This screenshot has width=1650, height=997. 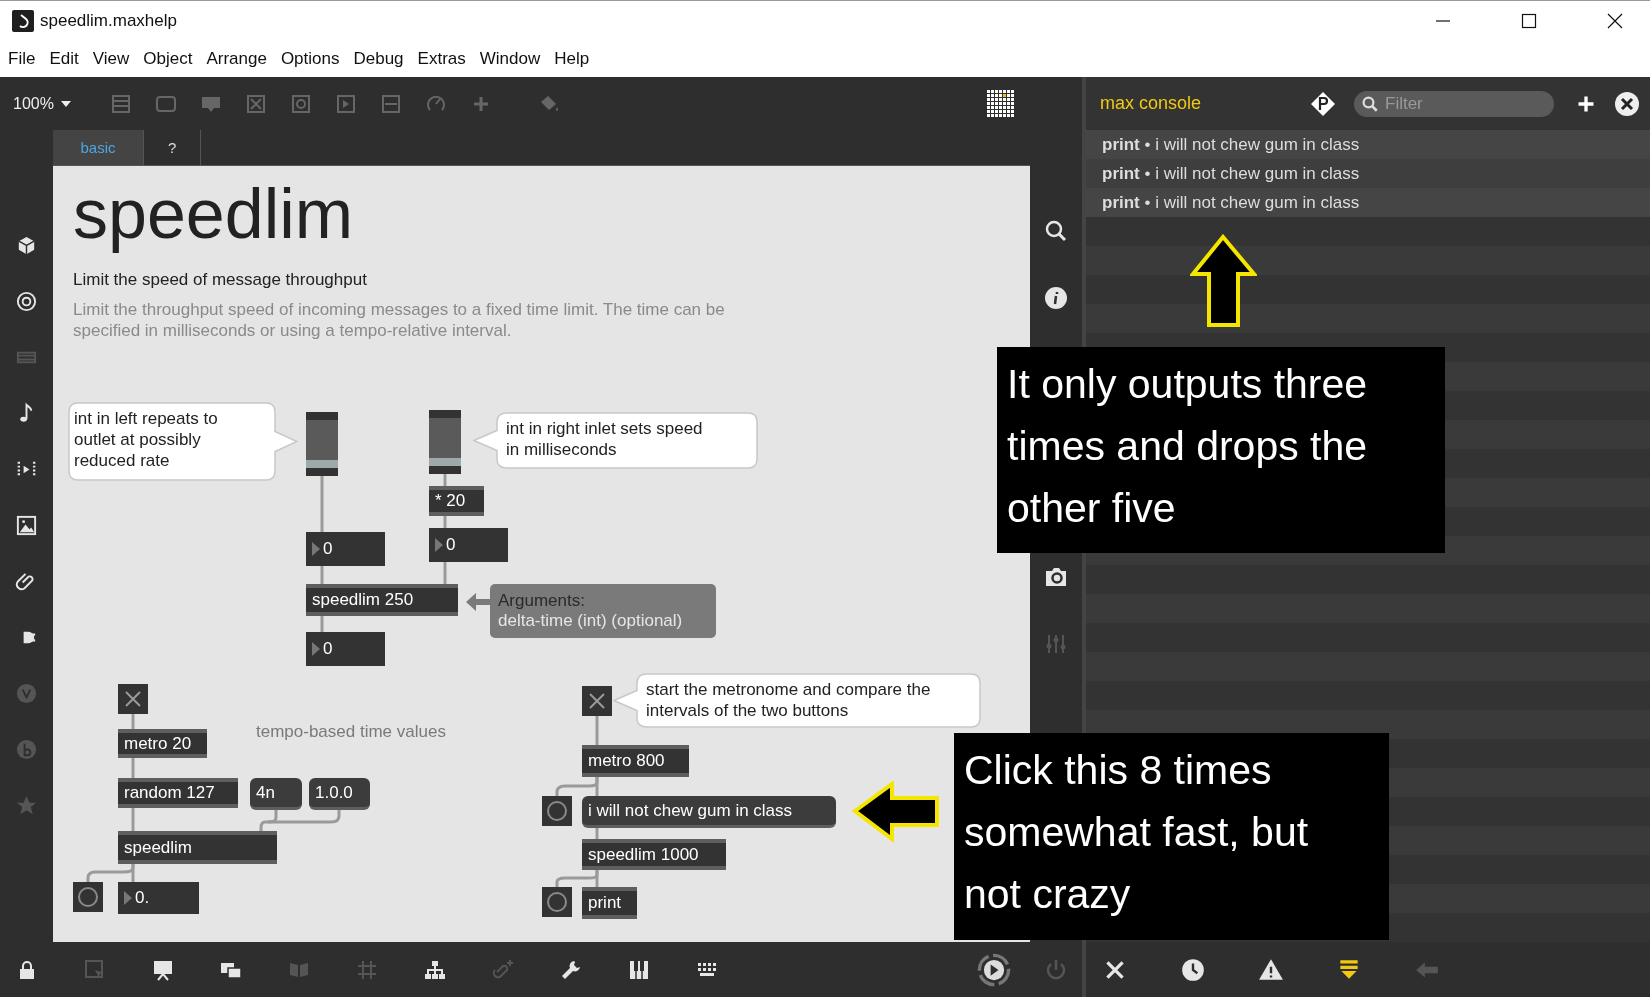 I want to click on comment-text: int in right inlet sets speed in milliseconds, so click(x=605, y=439).